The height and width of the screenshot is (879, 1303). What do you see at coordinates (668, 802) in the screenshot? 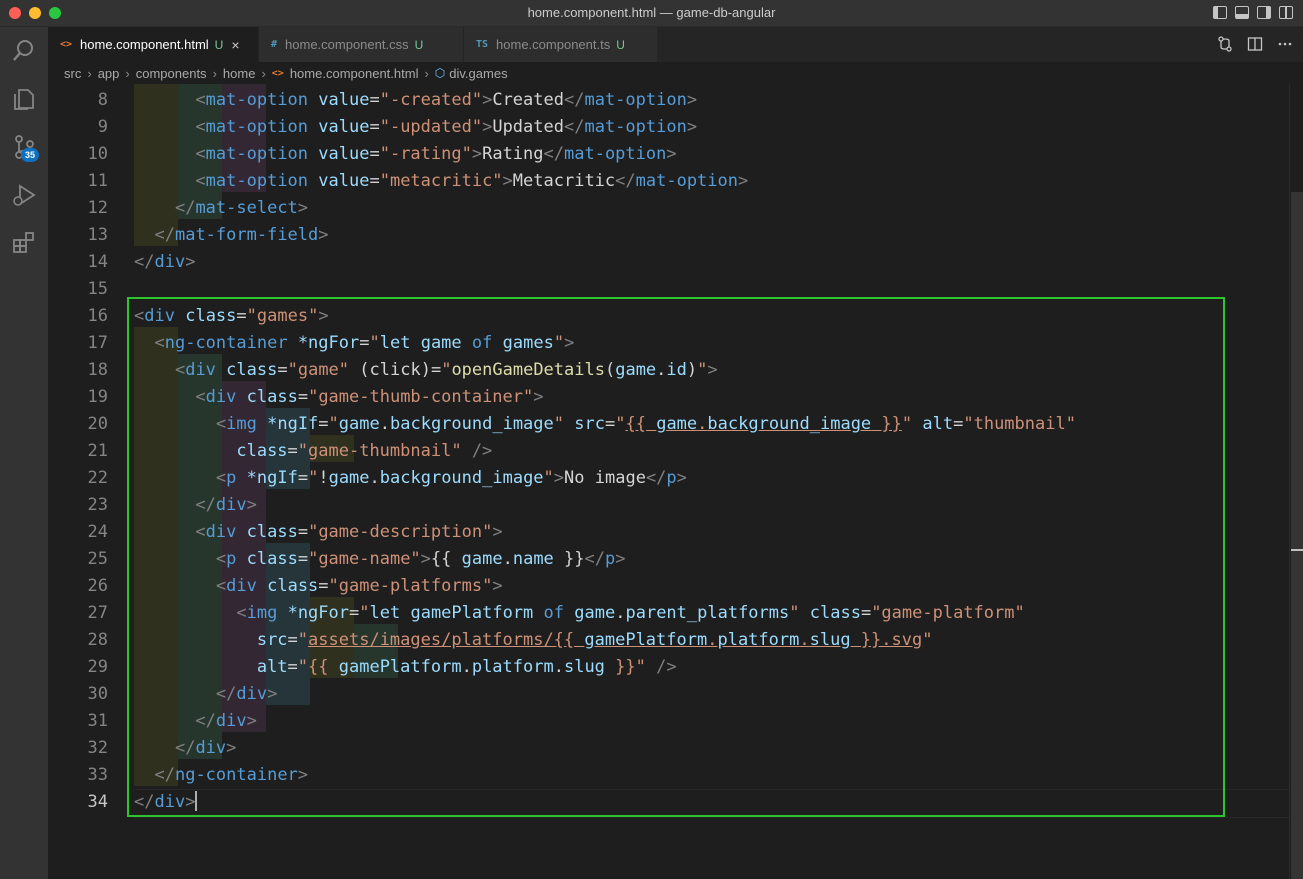
I see `code-line: 34 </div>` at bounding box center [668, 802].